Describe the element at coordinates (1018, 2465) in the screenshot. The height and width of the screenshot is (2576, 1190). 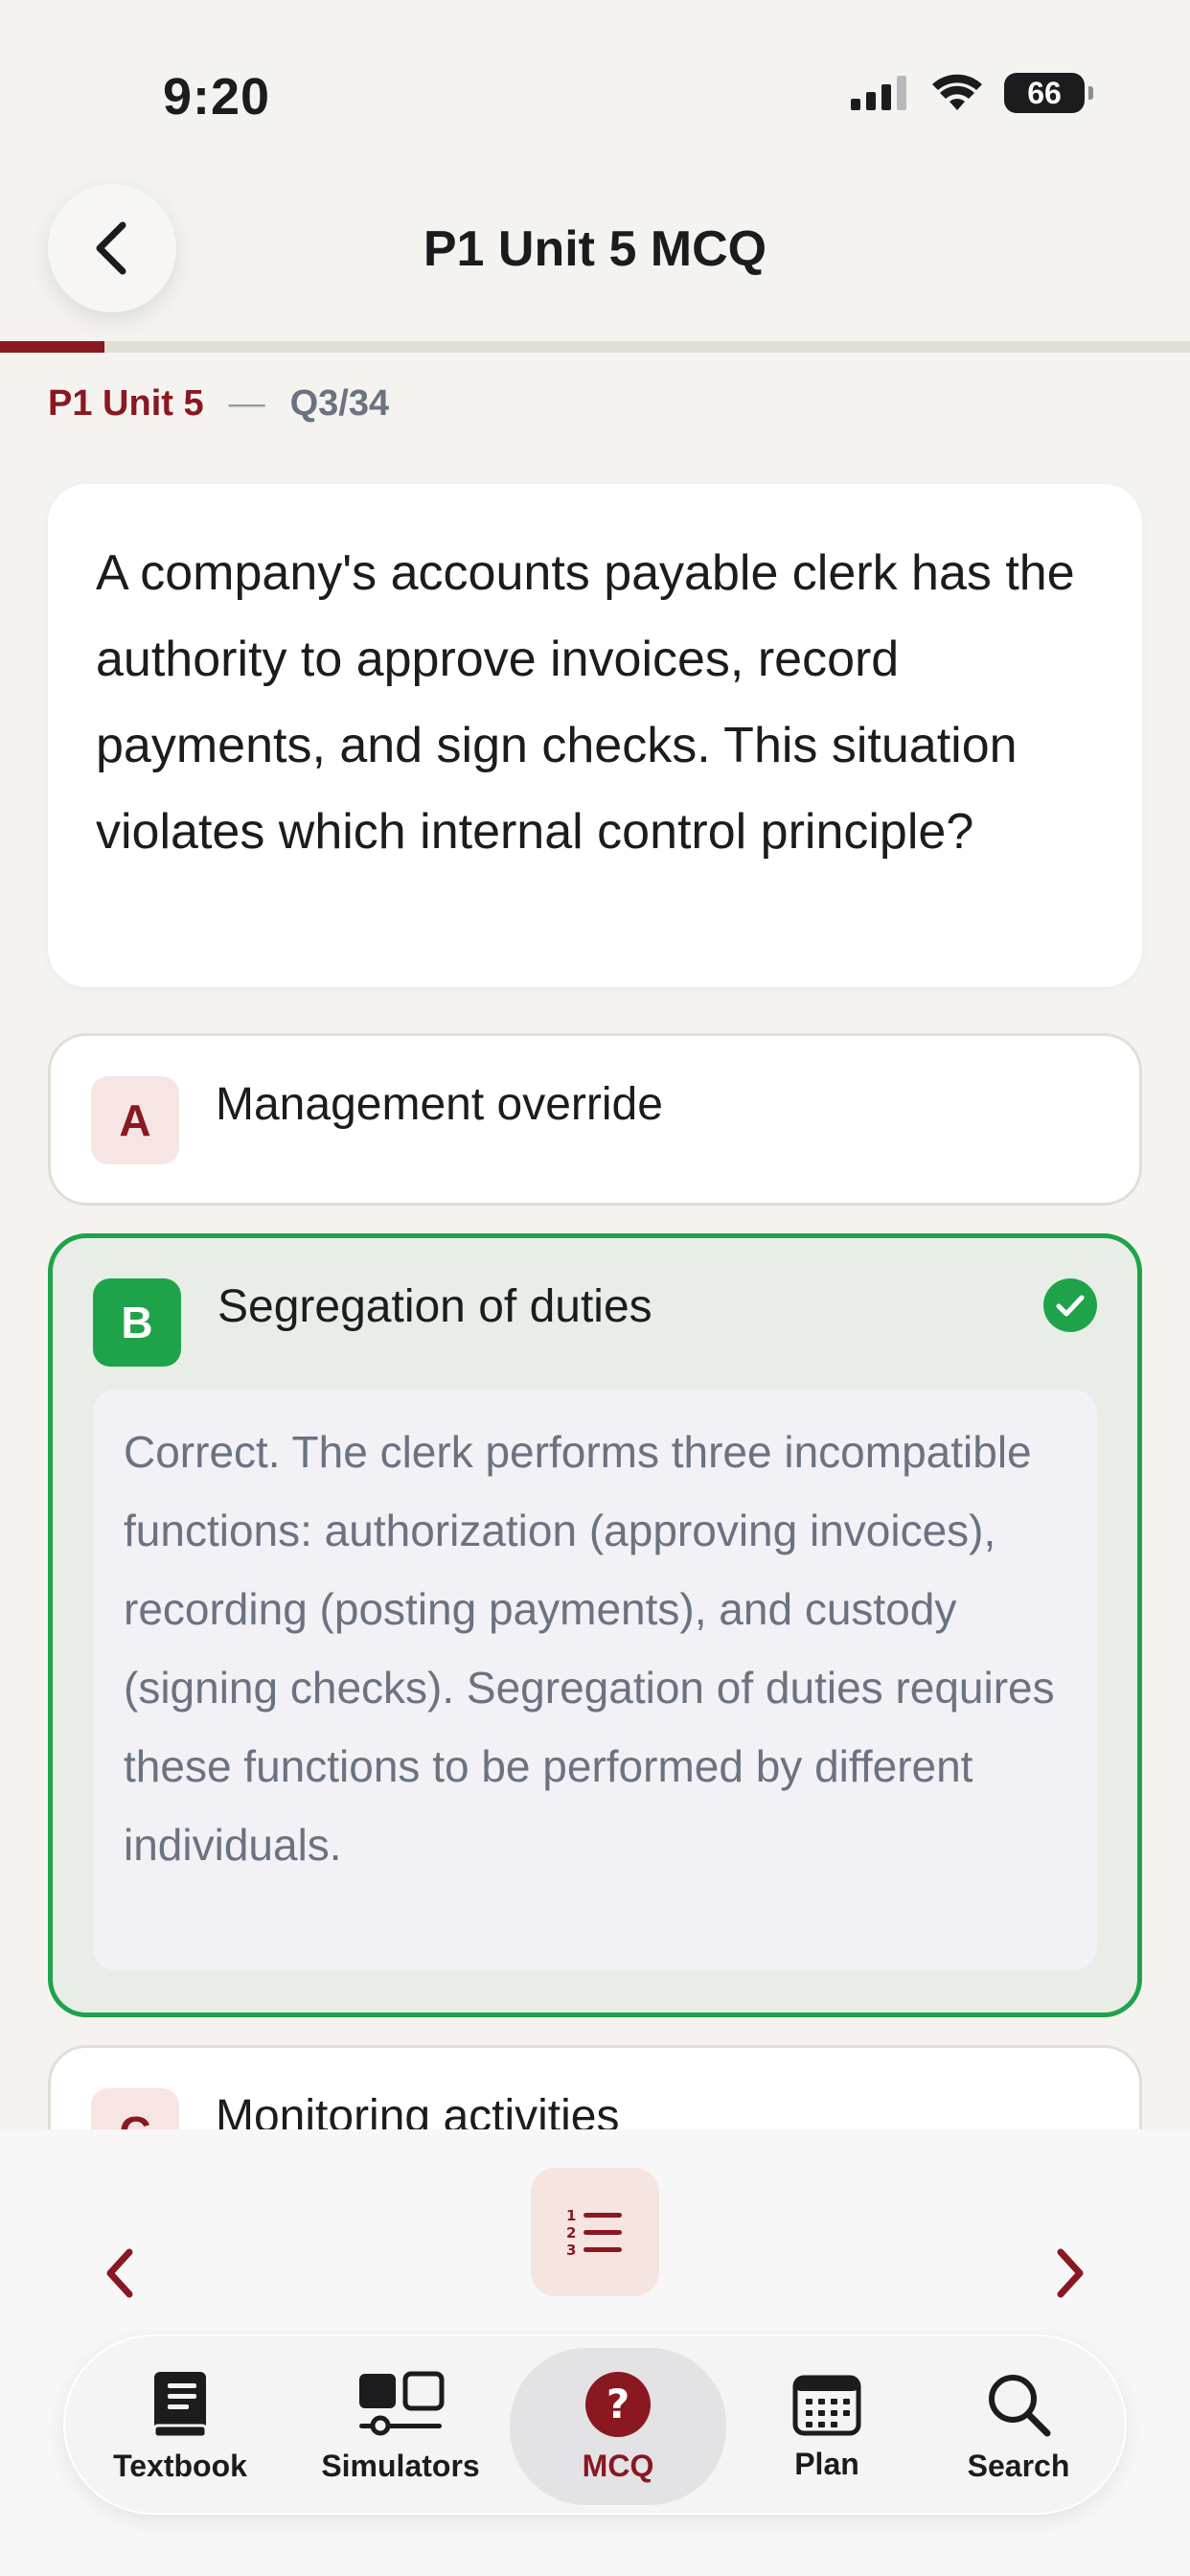
I see `tab-label: Search` at that location.